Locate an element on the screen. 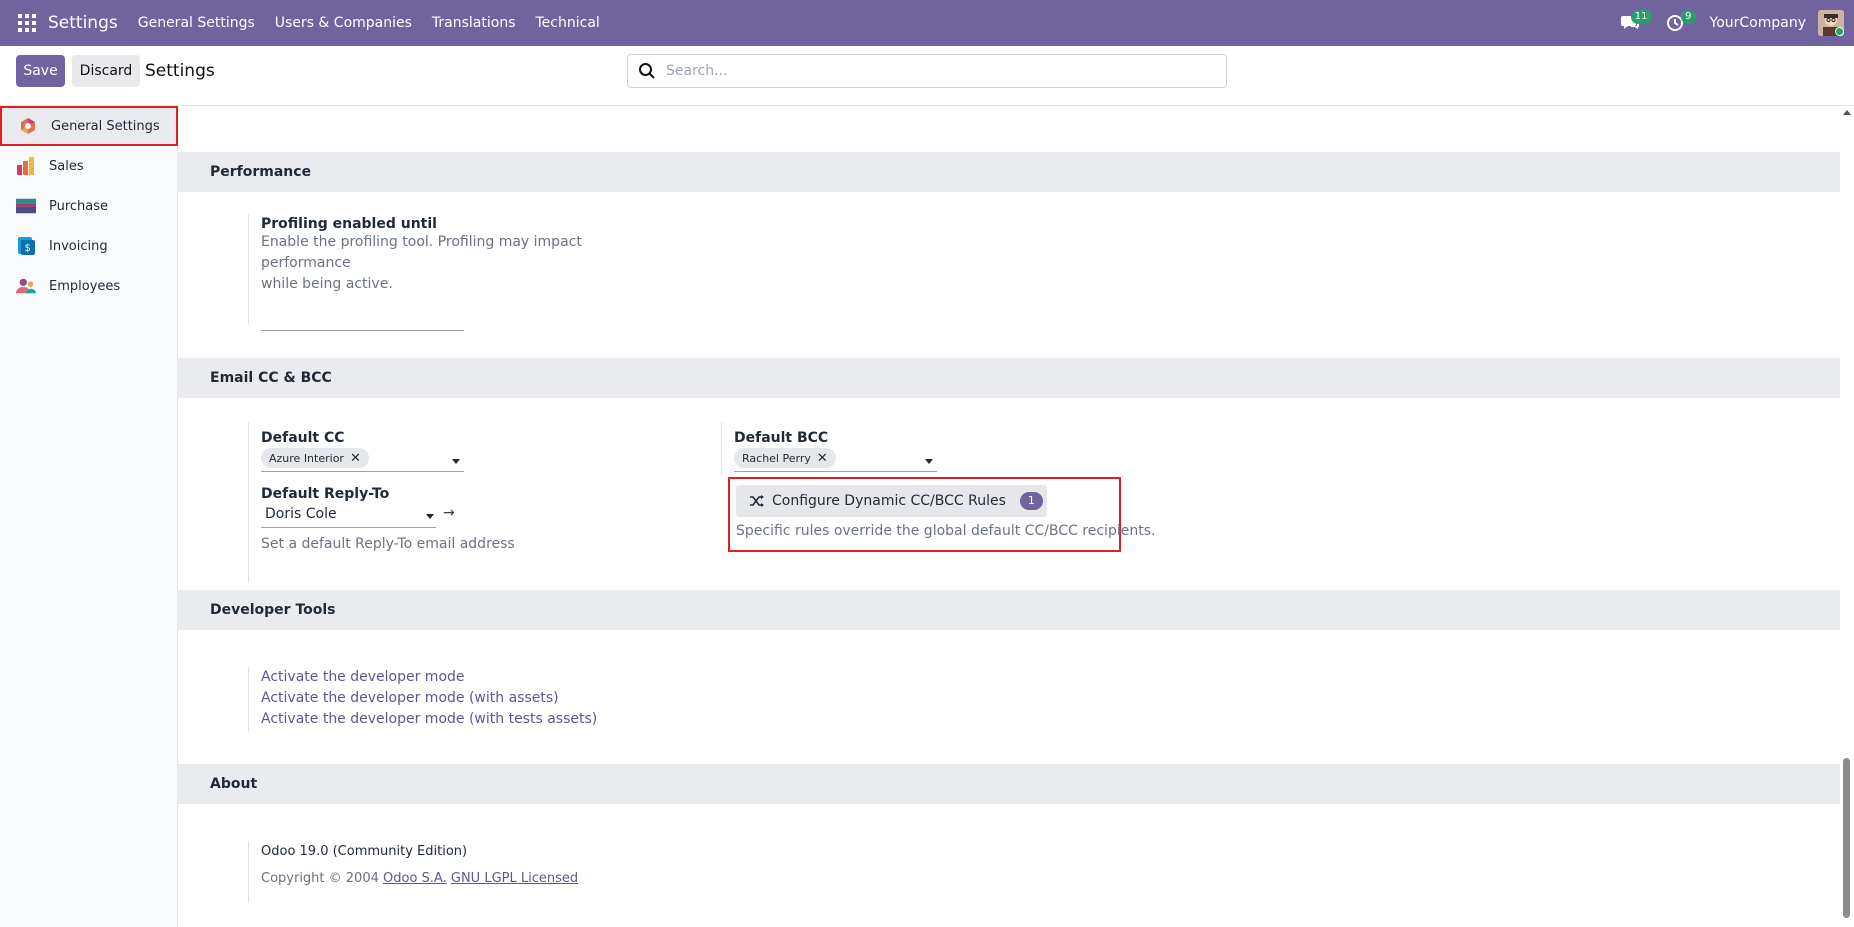  activate-developer-mode-link: Activate the developer mode is located at coordinates (454, 677).